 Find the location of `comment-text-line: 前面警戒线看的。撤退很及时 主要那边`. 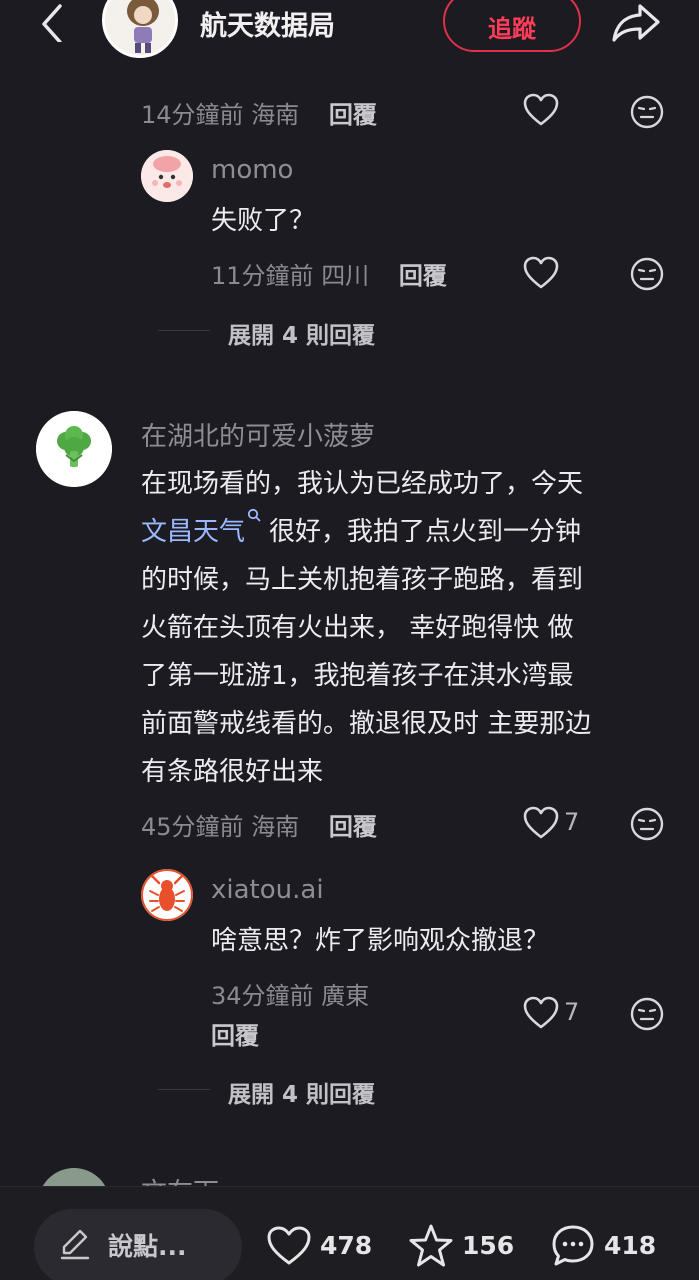

comment-text-line: 前面警戒线看的。撤退很及时 主要那边 is located at coordinates (366, 724).